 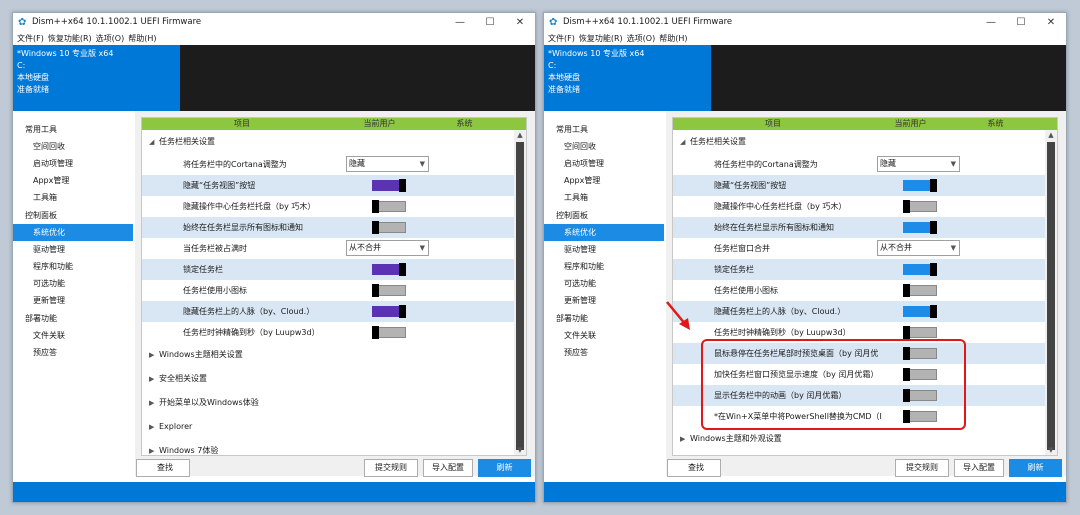 I want to click on menu-bar: 文件(F) 恢复功能(R) 选项(O) 帮助(H), so click(x=805, y=38).